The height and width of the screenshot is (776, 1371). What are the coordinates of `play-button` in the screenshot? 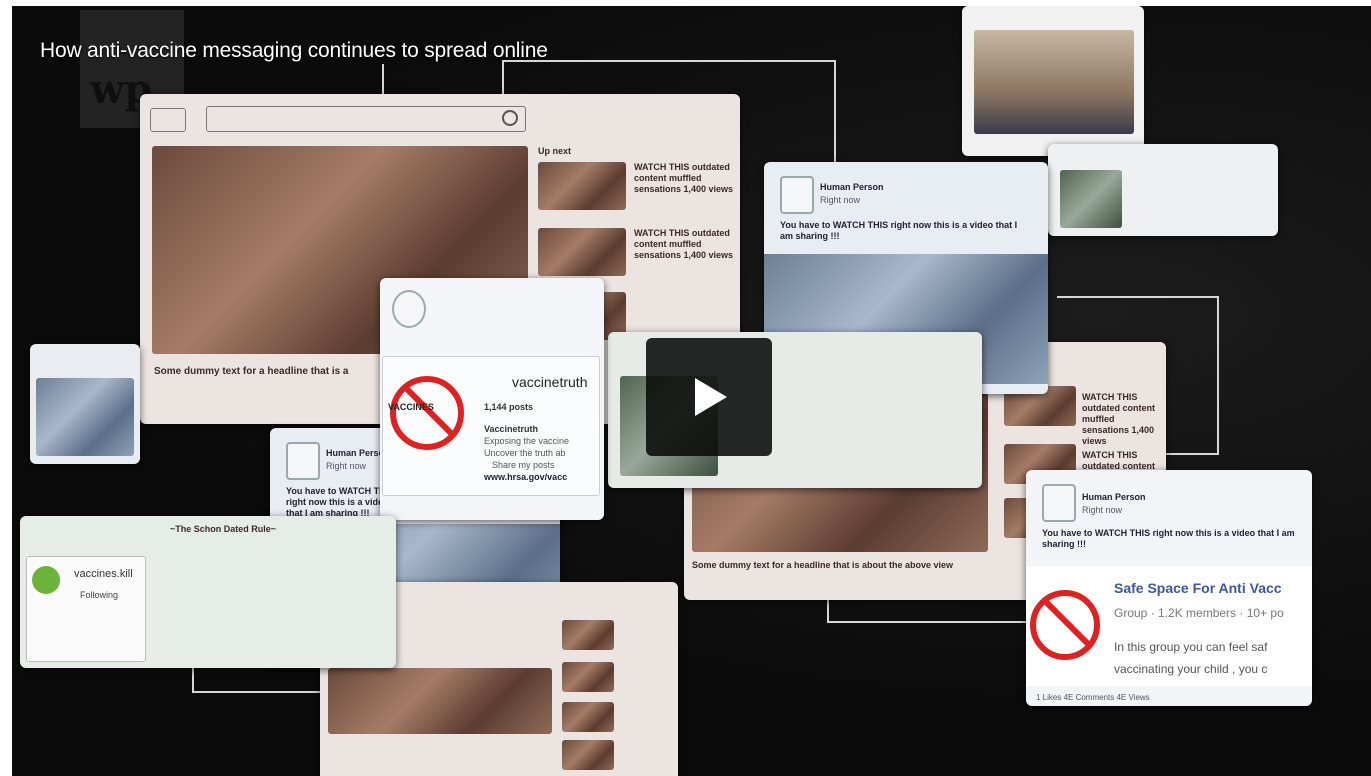 It's located at (709, 397).